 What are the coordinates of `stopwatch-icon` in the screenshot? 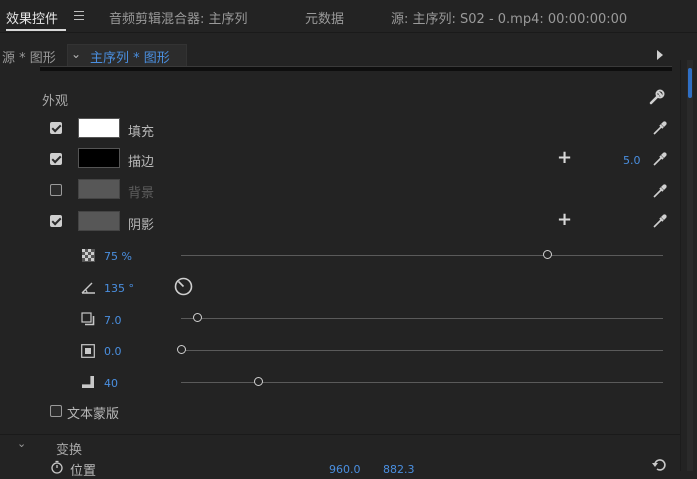 It's located at (57, 467).